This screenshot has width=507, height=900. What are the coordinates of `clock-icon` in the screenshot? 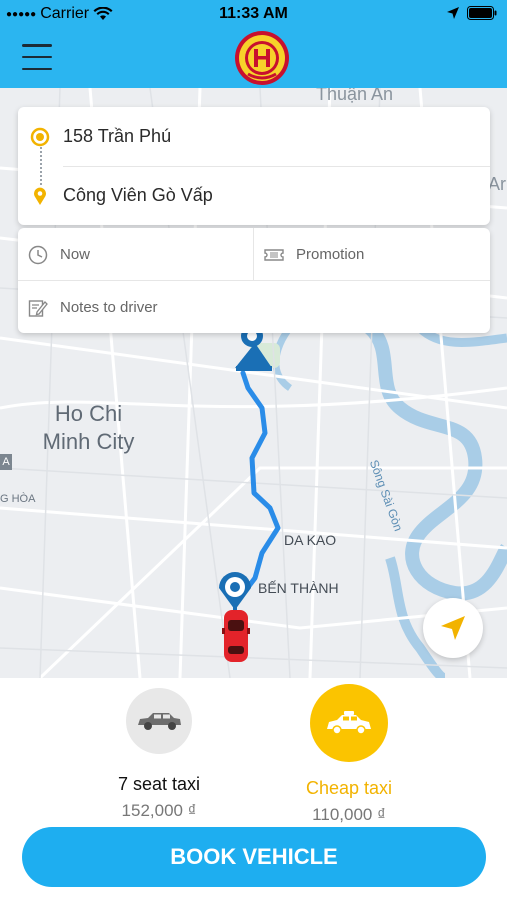 It's located at (38, 254).